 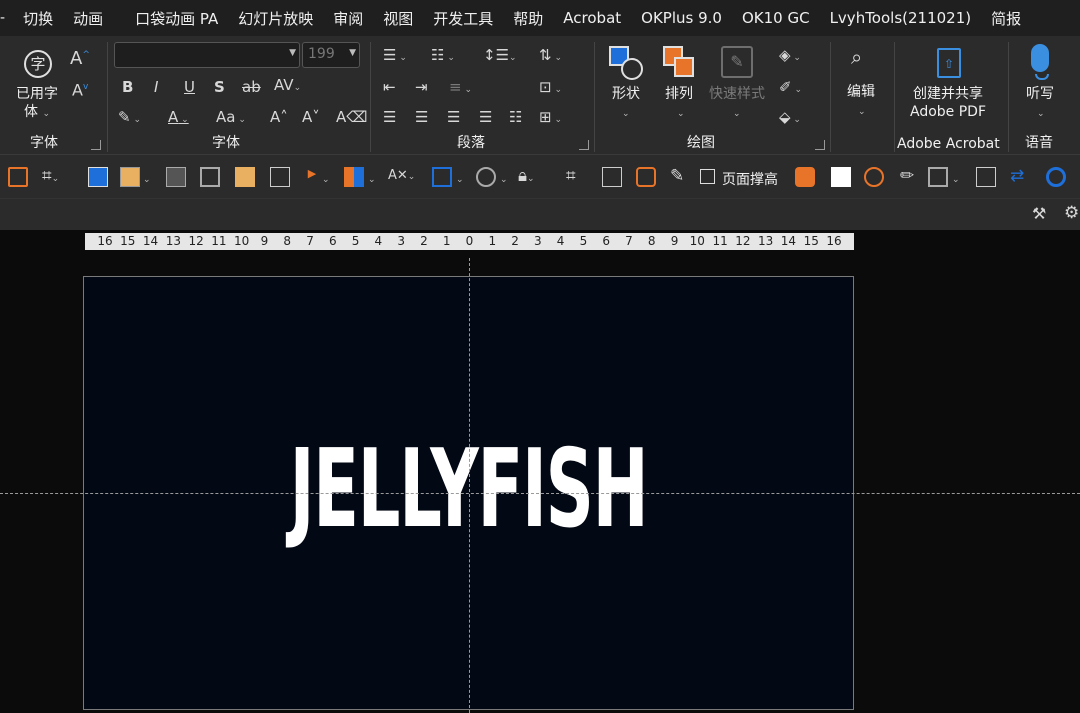 What do you see at coordinates (571, 176) in the screenshot?
I see `crop-tool-icon: ⌗` at bounding box center [571, 176].